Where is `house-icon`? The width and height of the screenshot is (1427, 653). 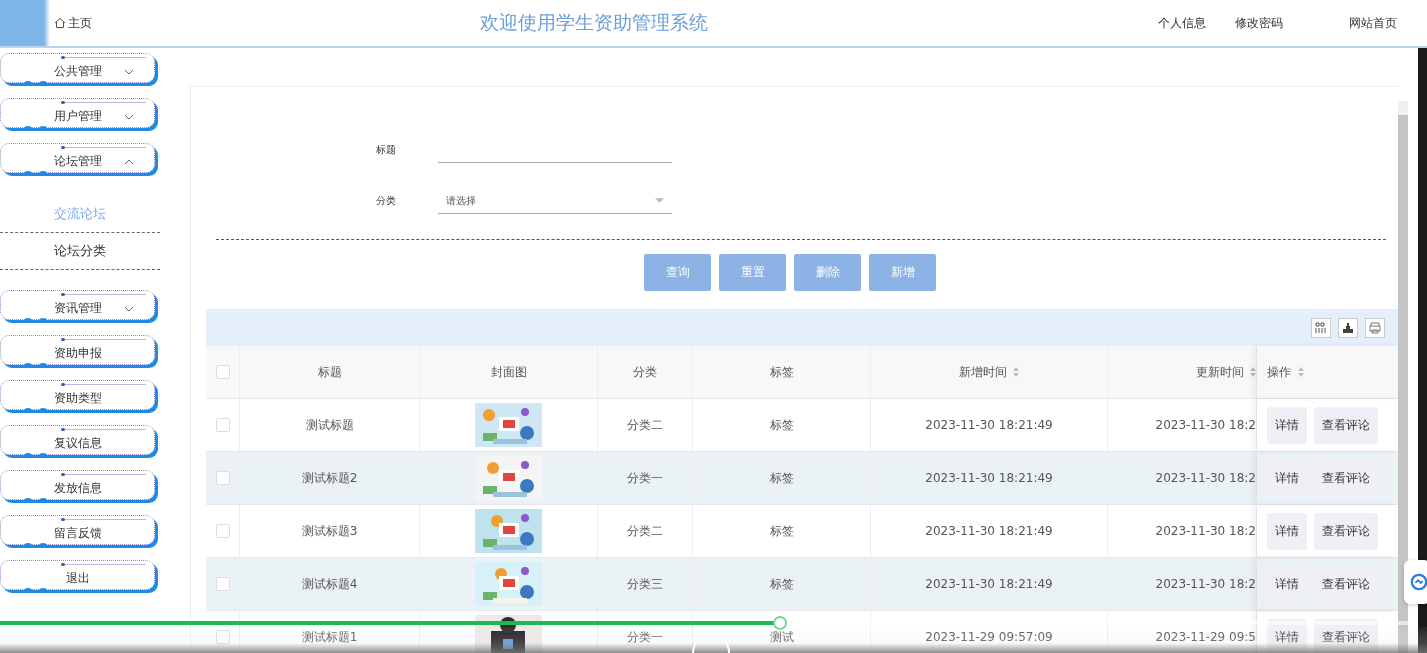
house-icon is located at coordinates (60, 23).